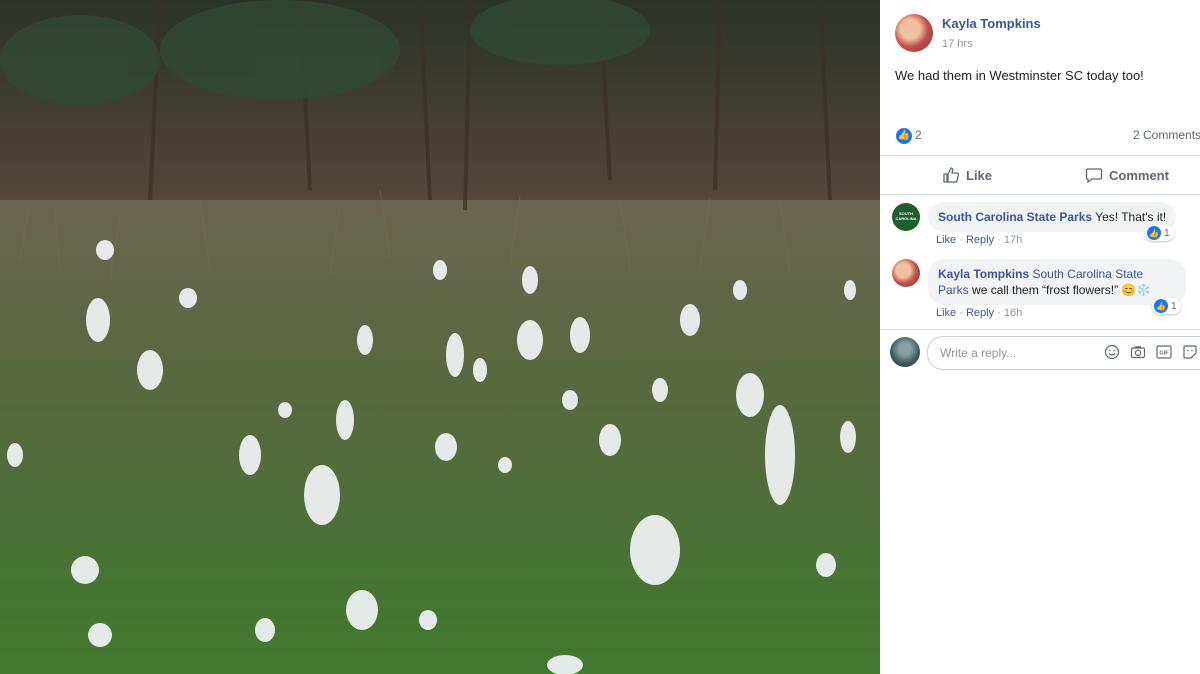  I want to click on comment-time: 17h, so click(1013, 240).